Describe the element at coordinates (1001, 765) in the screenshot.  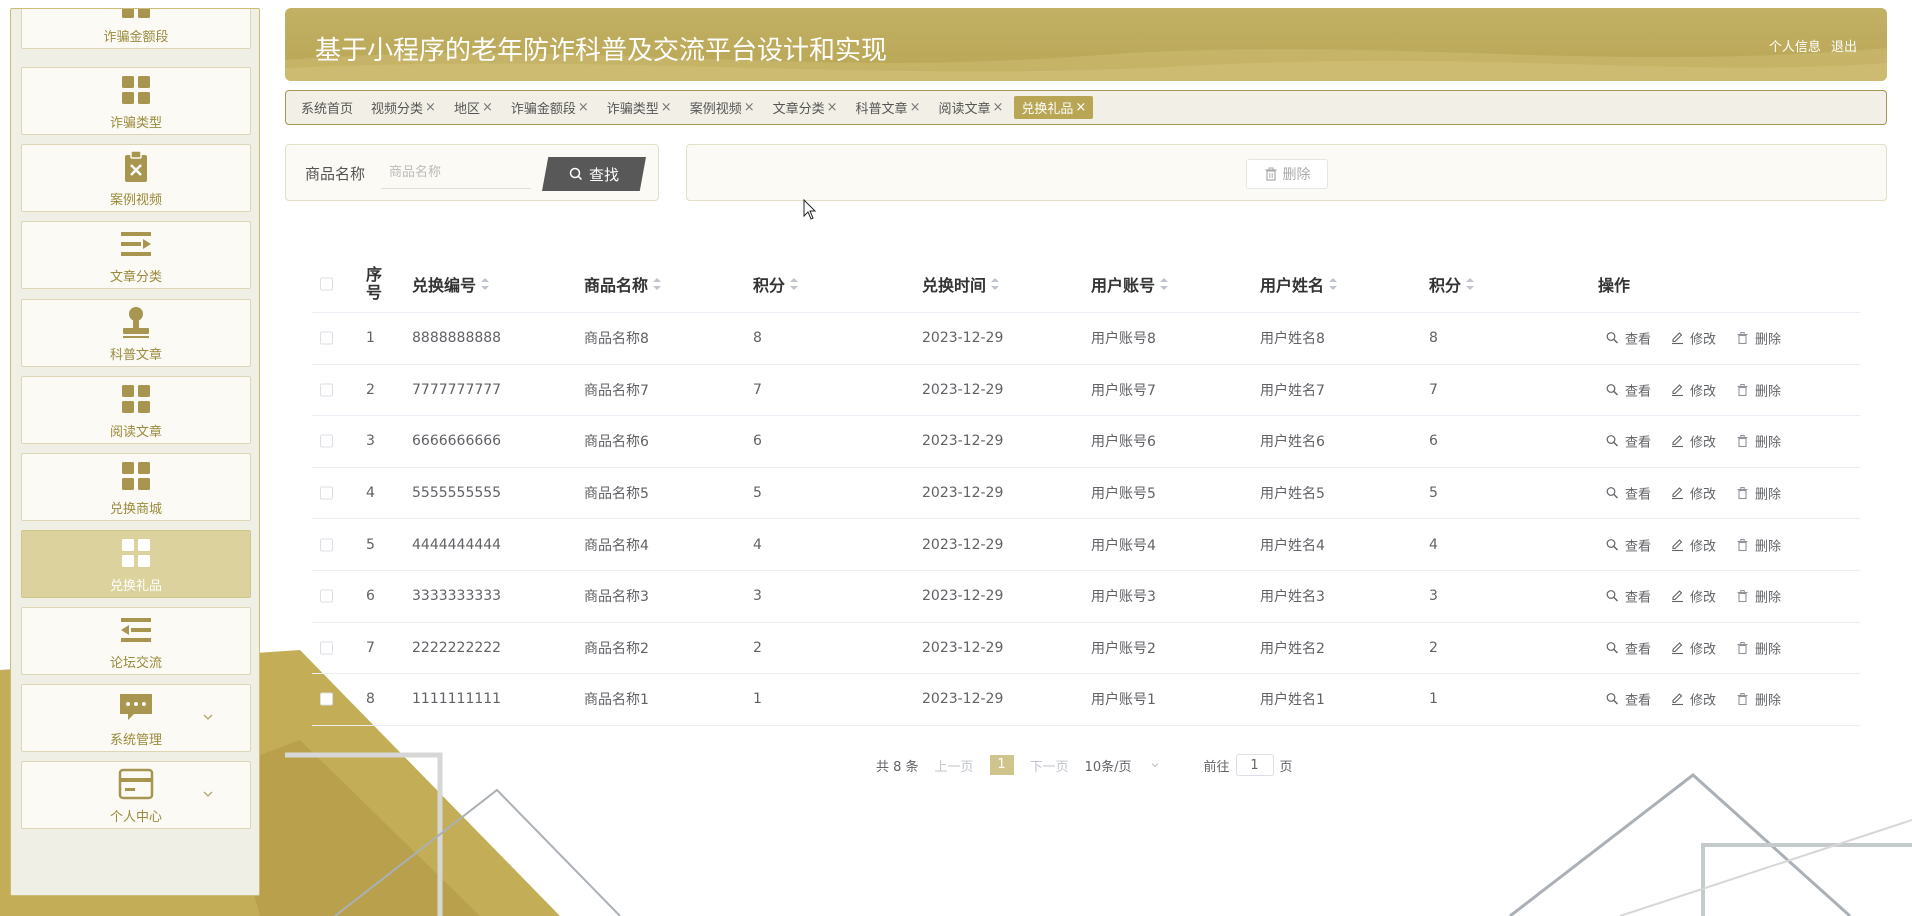
I see `pagination-page-1: 1` at that location.